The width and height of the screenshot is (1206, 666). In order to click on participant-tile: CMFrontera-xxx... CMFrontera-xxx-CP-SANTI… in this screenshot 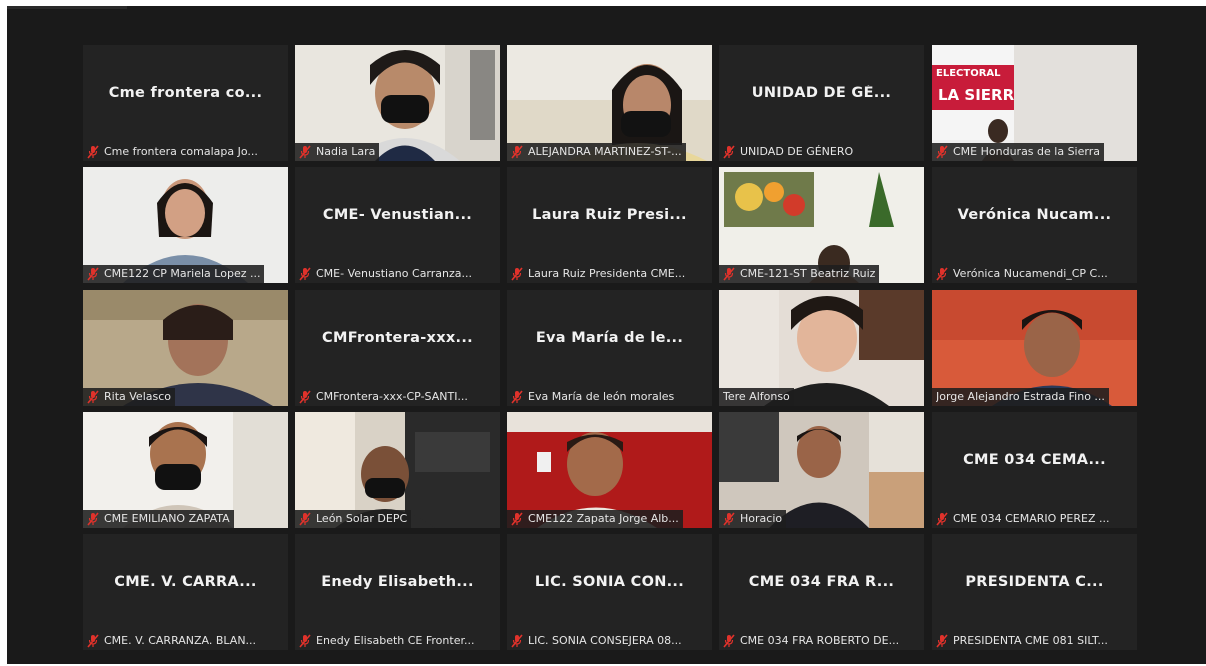, I will do `click(397, 348)`.